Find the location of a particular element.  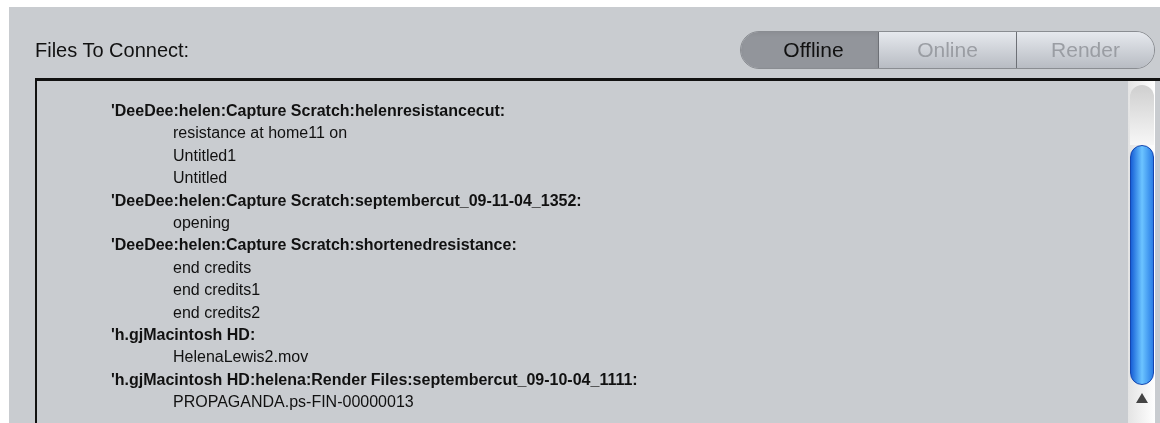

file-name: resistance at home11 on is located at coordinates (582, 133).